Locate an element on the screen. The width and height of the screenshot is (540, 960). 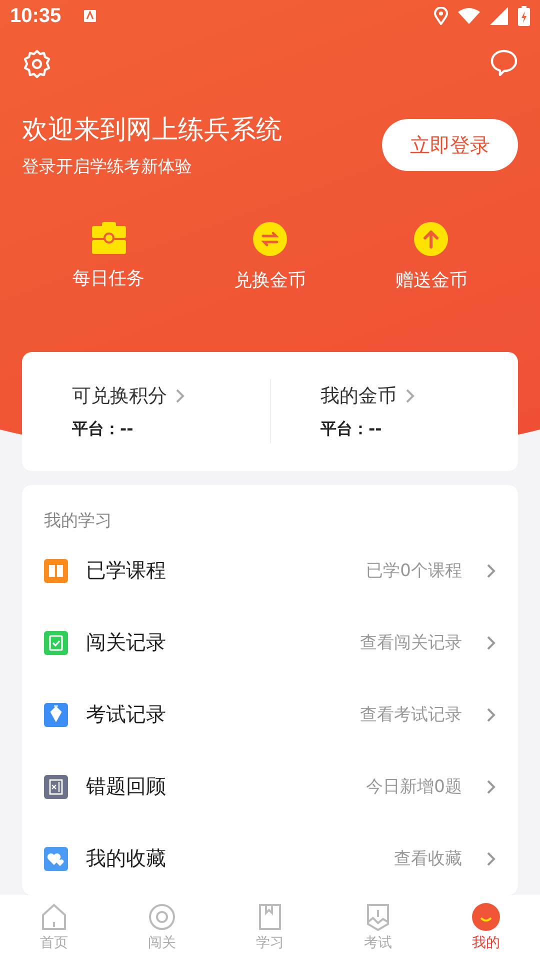
notification-icon is located at coordinates (90, 16).